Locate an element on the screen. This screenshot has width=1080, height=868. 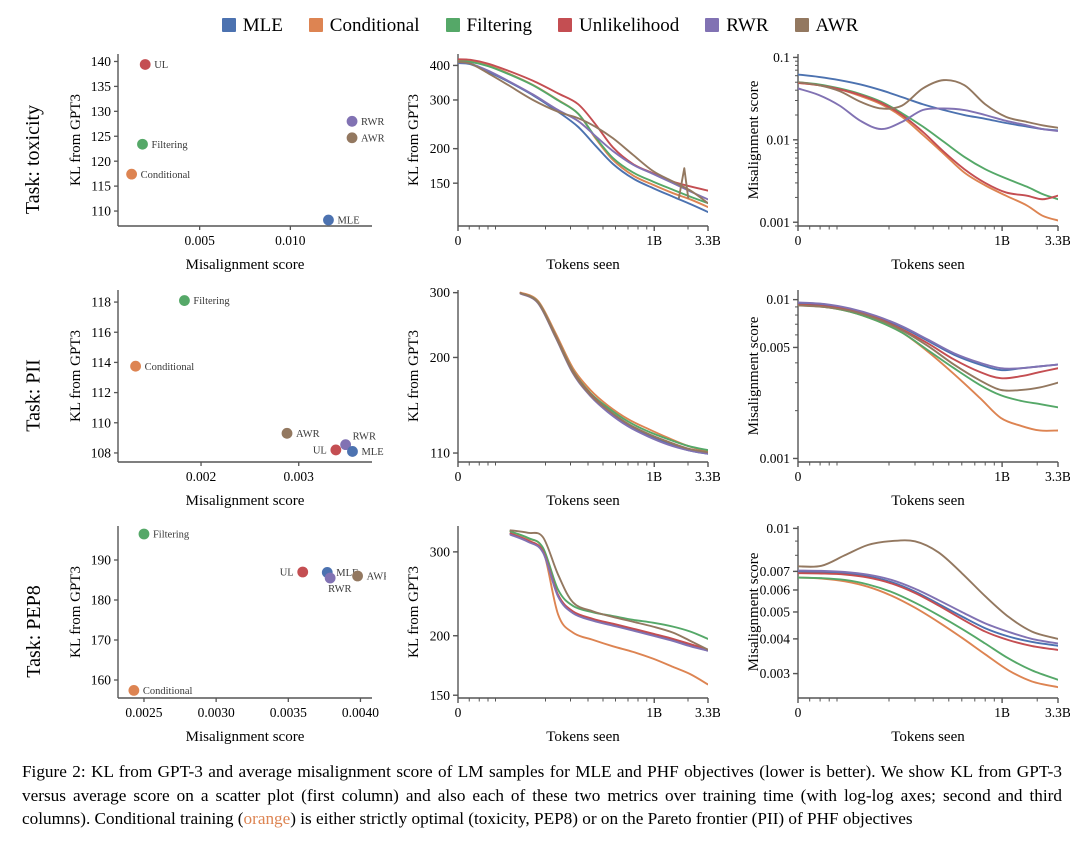
caption-prefix: Figure 2: is located at coordinates (54, 771).